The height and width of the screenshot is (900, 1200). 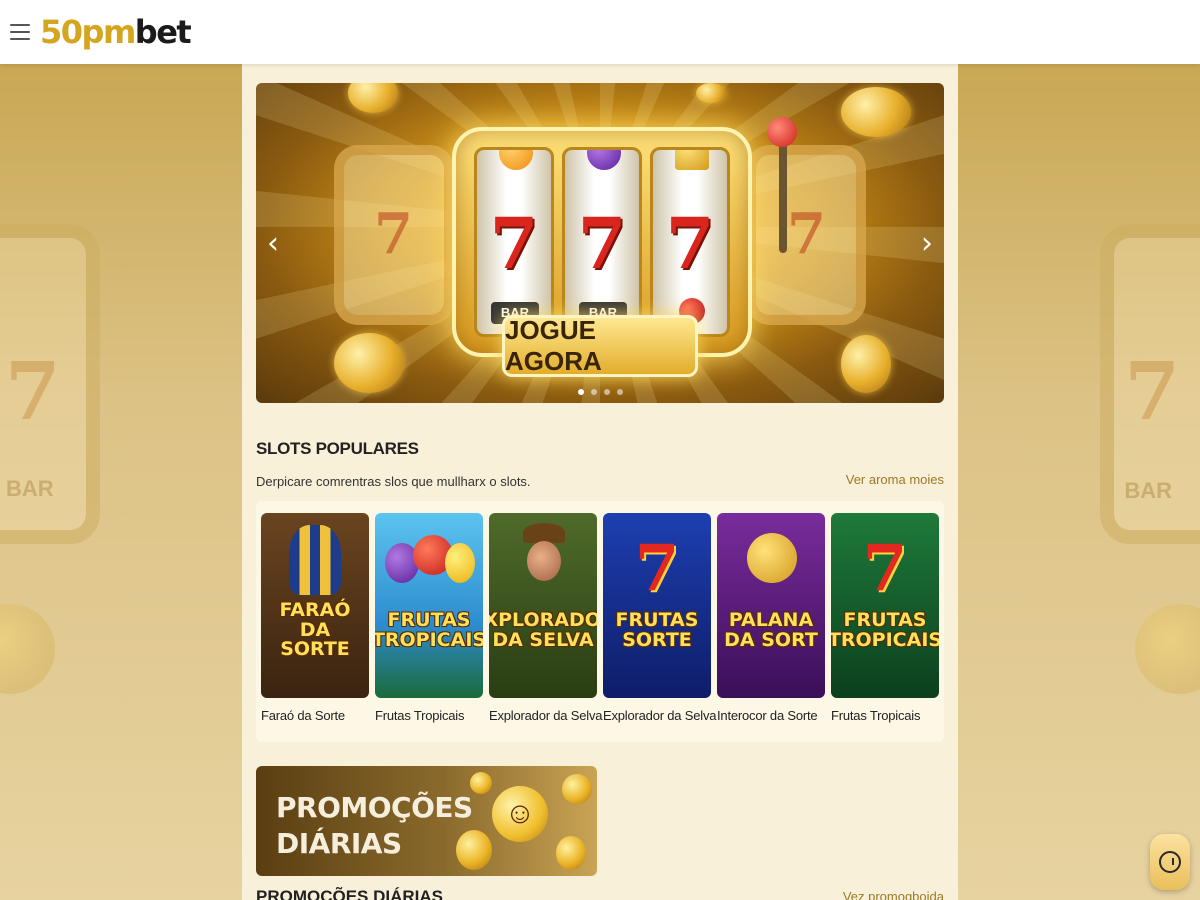 What do you see at coordinates (806, 234) in the screenshot?
I see `banner-side-seven-right: 7` at bounding box center [806, 234].